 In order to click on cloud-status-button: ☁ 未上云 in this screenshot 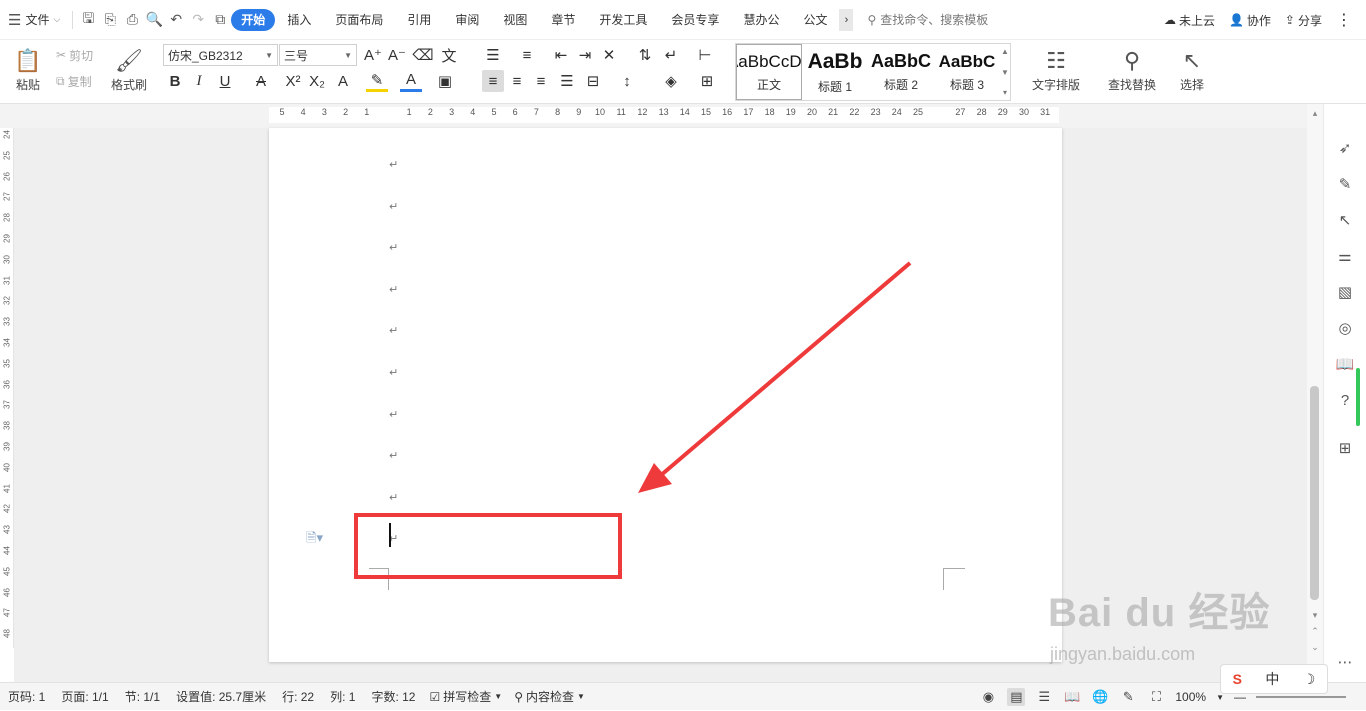, I will do `click(1189, 20)`.